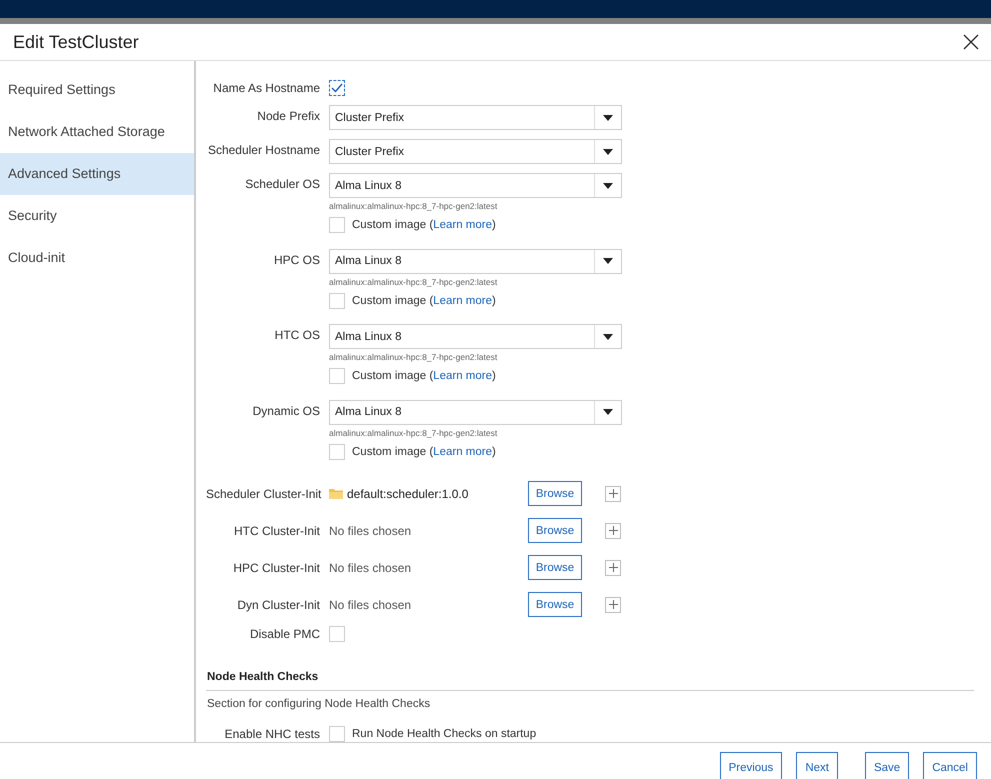 Image resolution: width=991 pixels, height=779 pixels. Describe the element at coordinates (97, 216) in the screenshot. I see `sidebar-item: Security` at that location.